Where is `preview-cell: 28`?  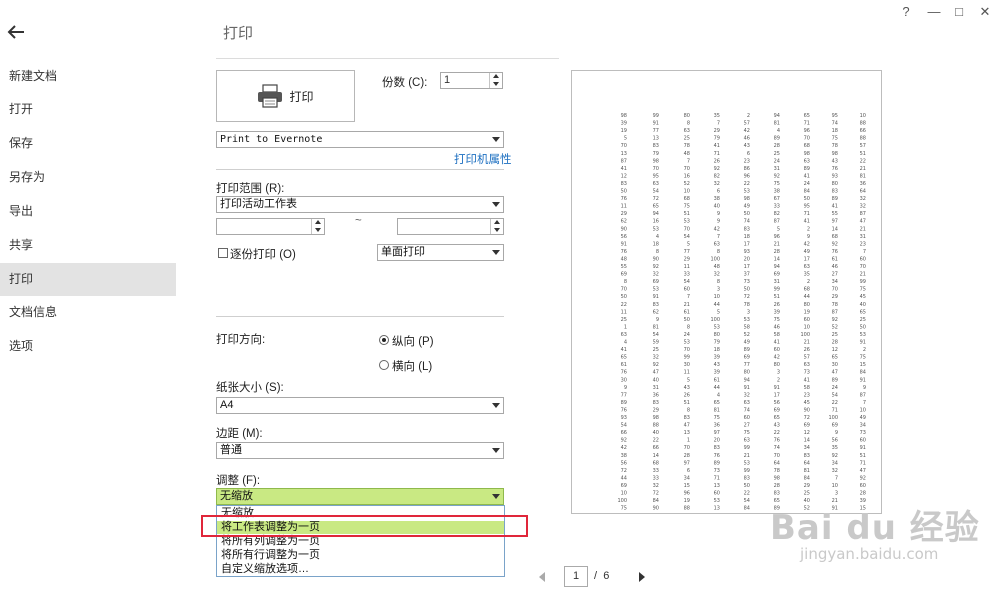
preview-cell: 28 is located at coordinates (835, 343).